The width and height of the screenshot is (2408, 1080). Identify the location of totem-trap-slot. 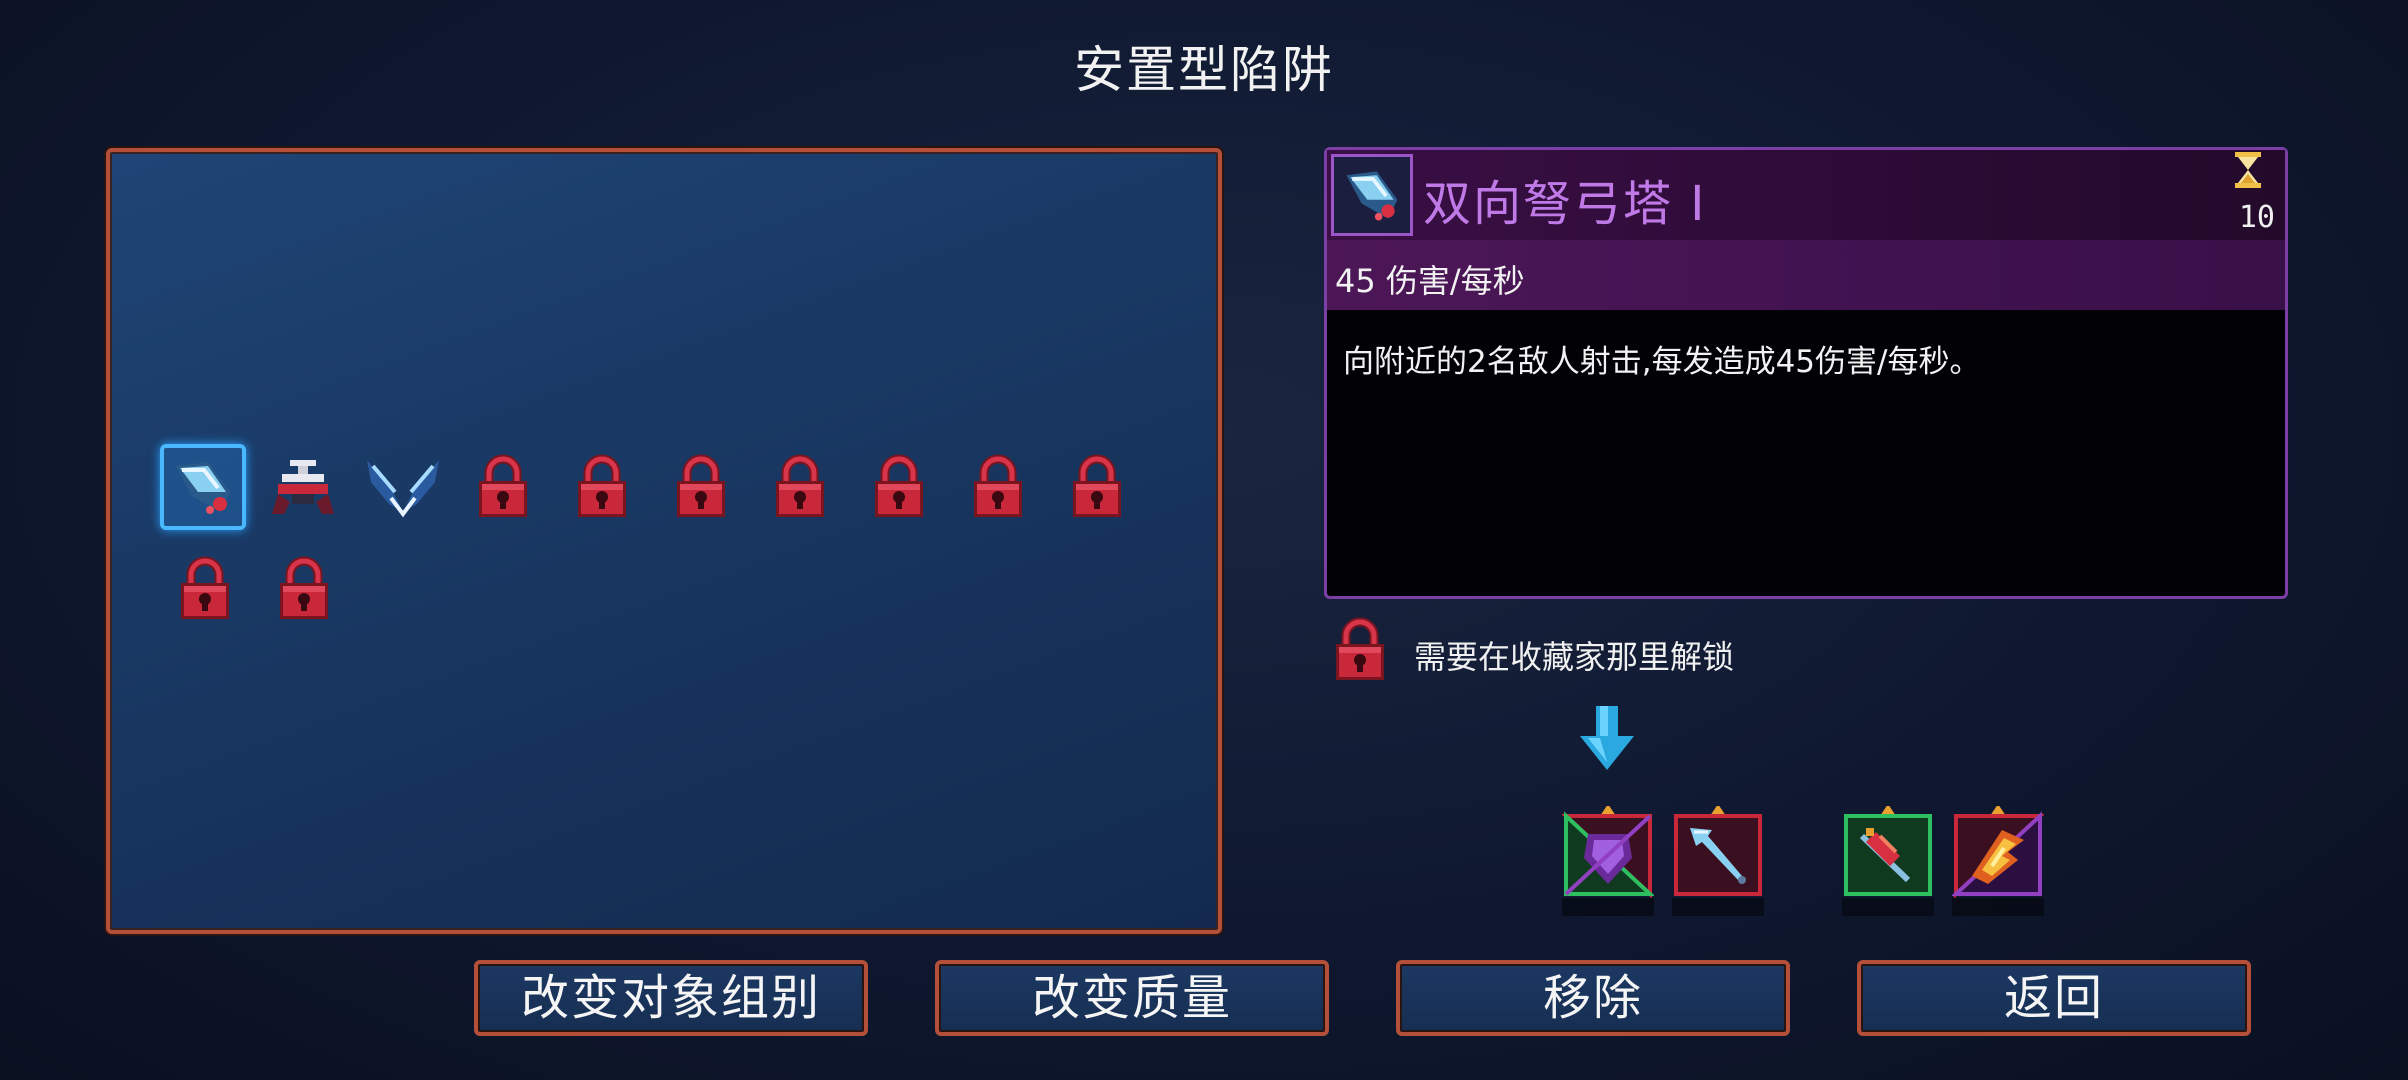
(303, 487).